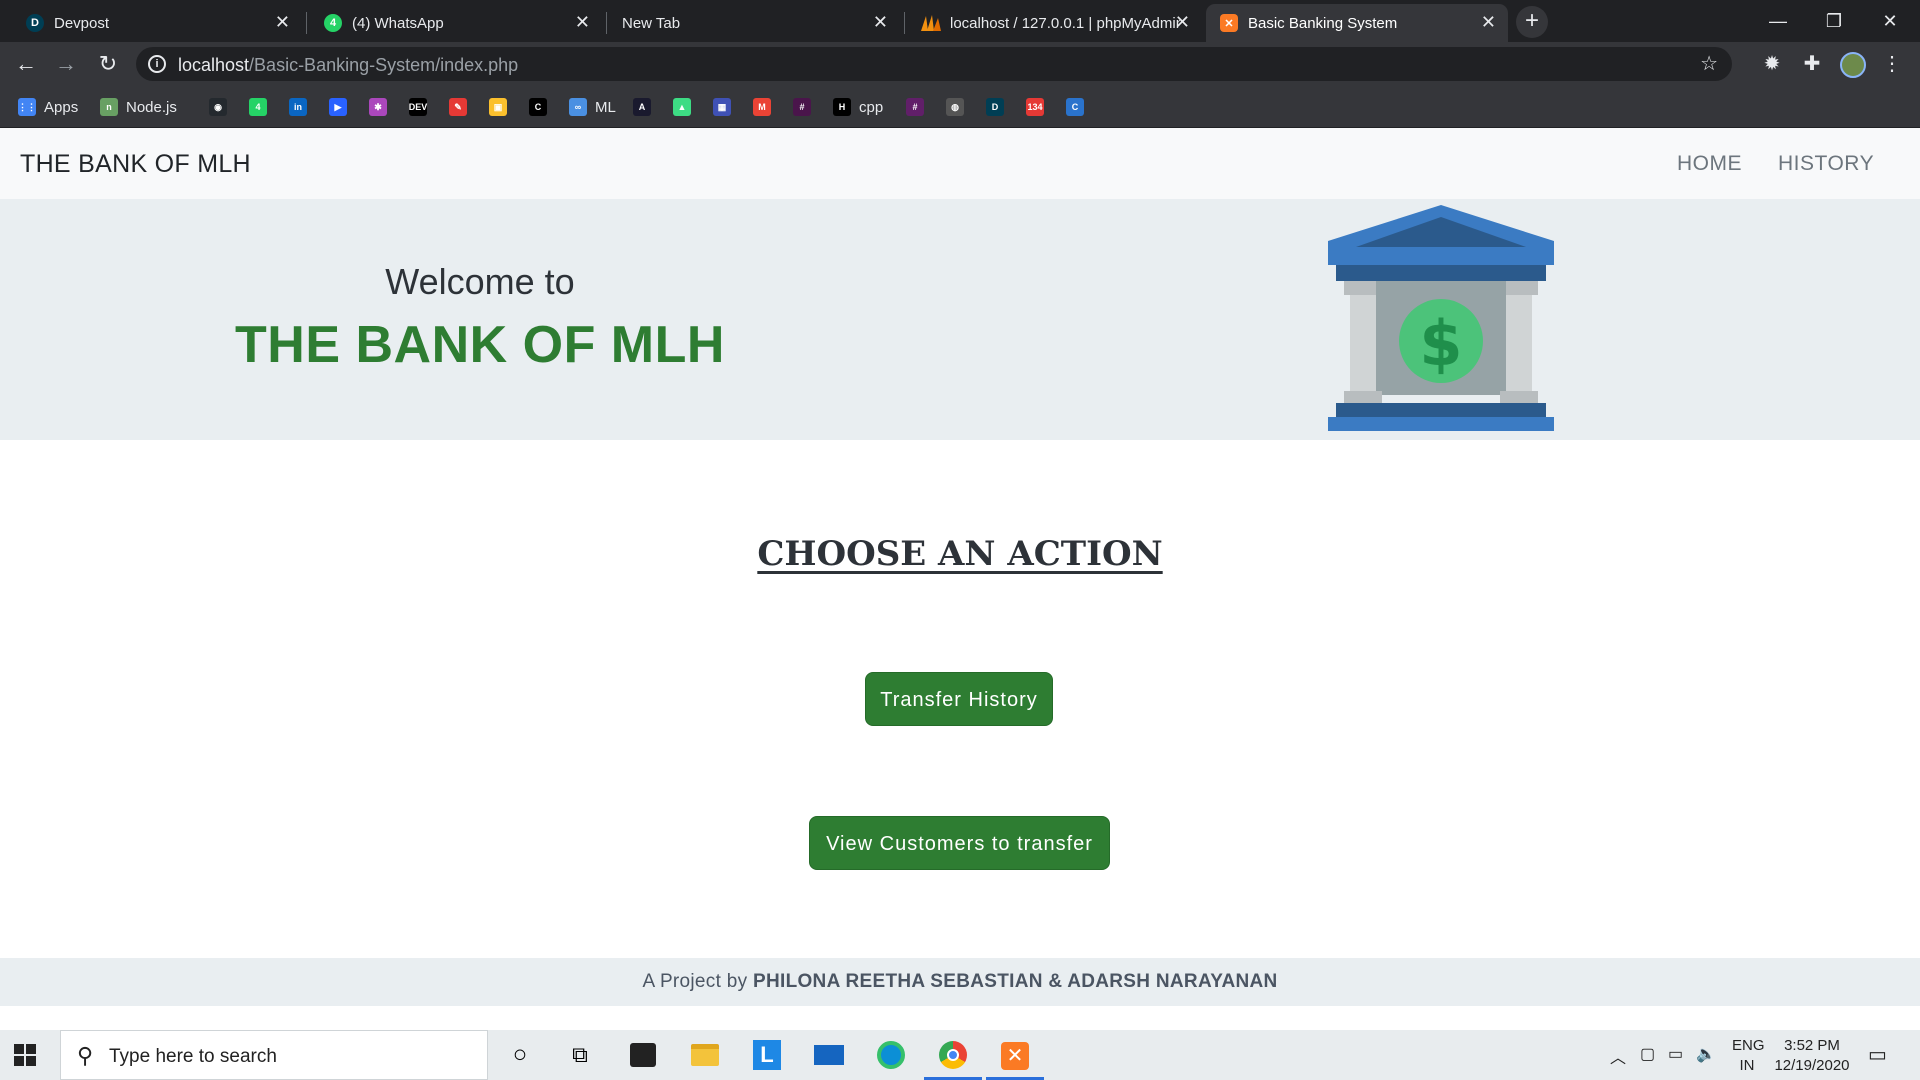 The image size is (1920, 1080). What do you see at coordinates (1706, 1054) in the screenshot?
I see `volume-icon: 🔈` at bounding box center [1706, 1054].